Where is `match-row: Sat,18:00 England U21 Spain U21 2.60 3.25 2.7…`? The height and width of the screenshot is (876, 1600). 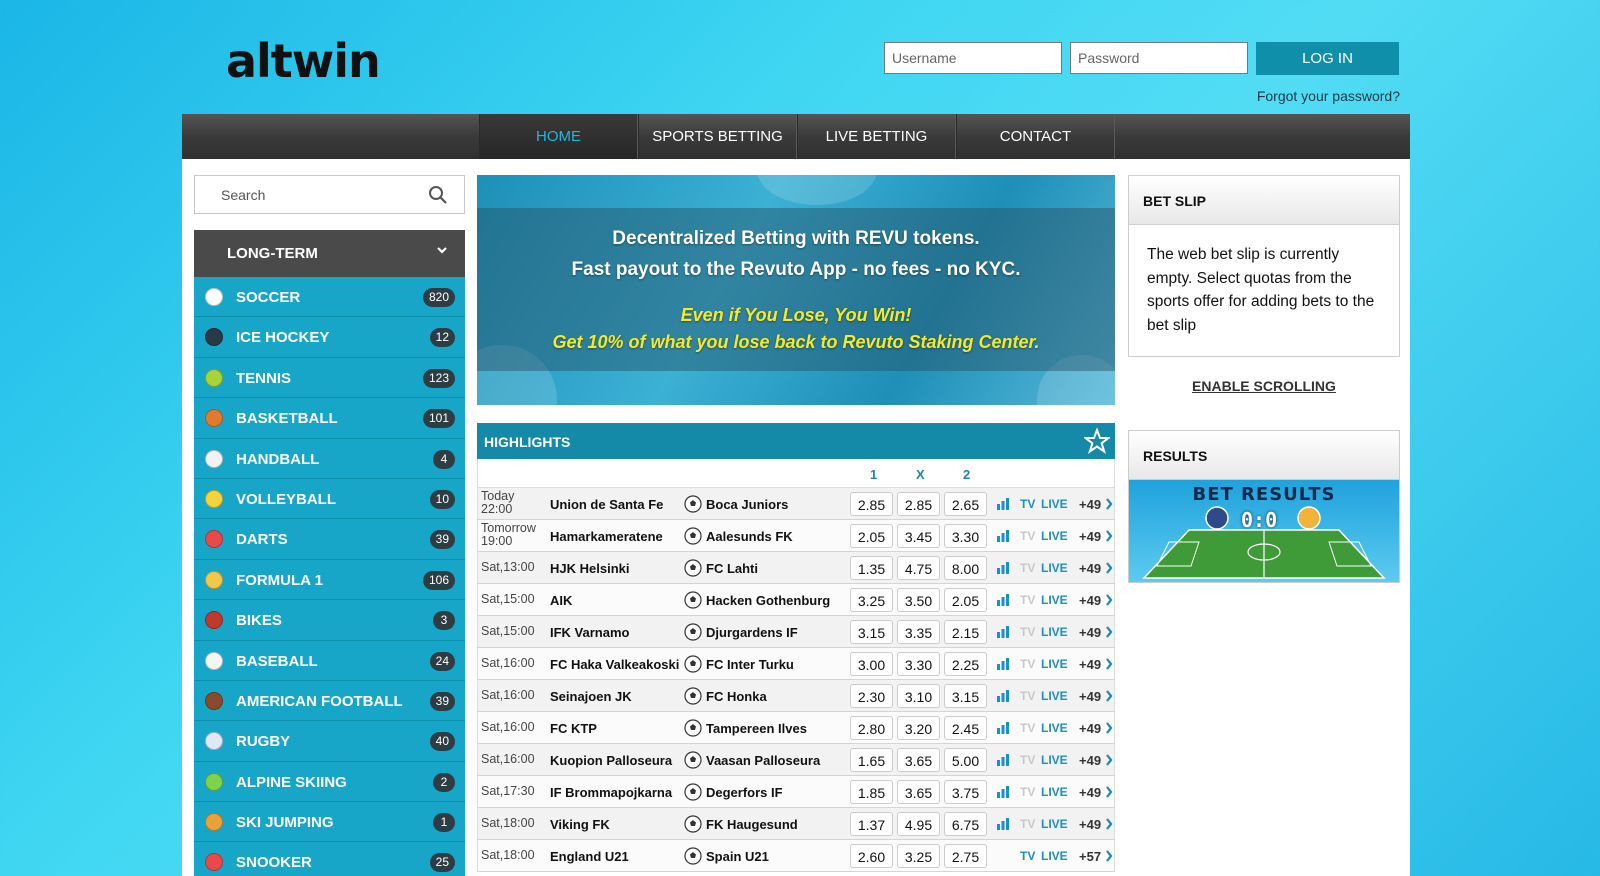
match-row: Sat,18:00 England U21 Spain U21 2.60 3.25 2.7… is located at coordinates (796, 856).